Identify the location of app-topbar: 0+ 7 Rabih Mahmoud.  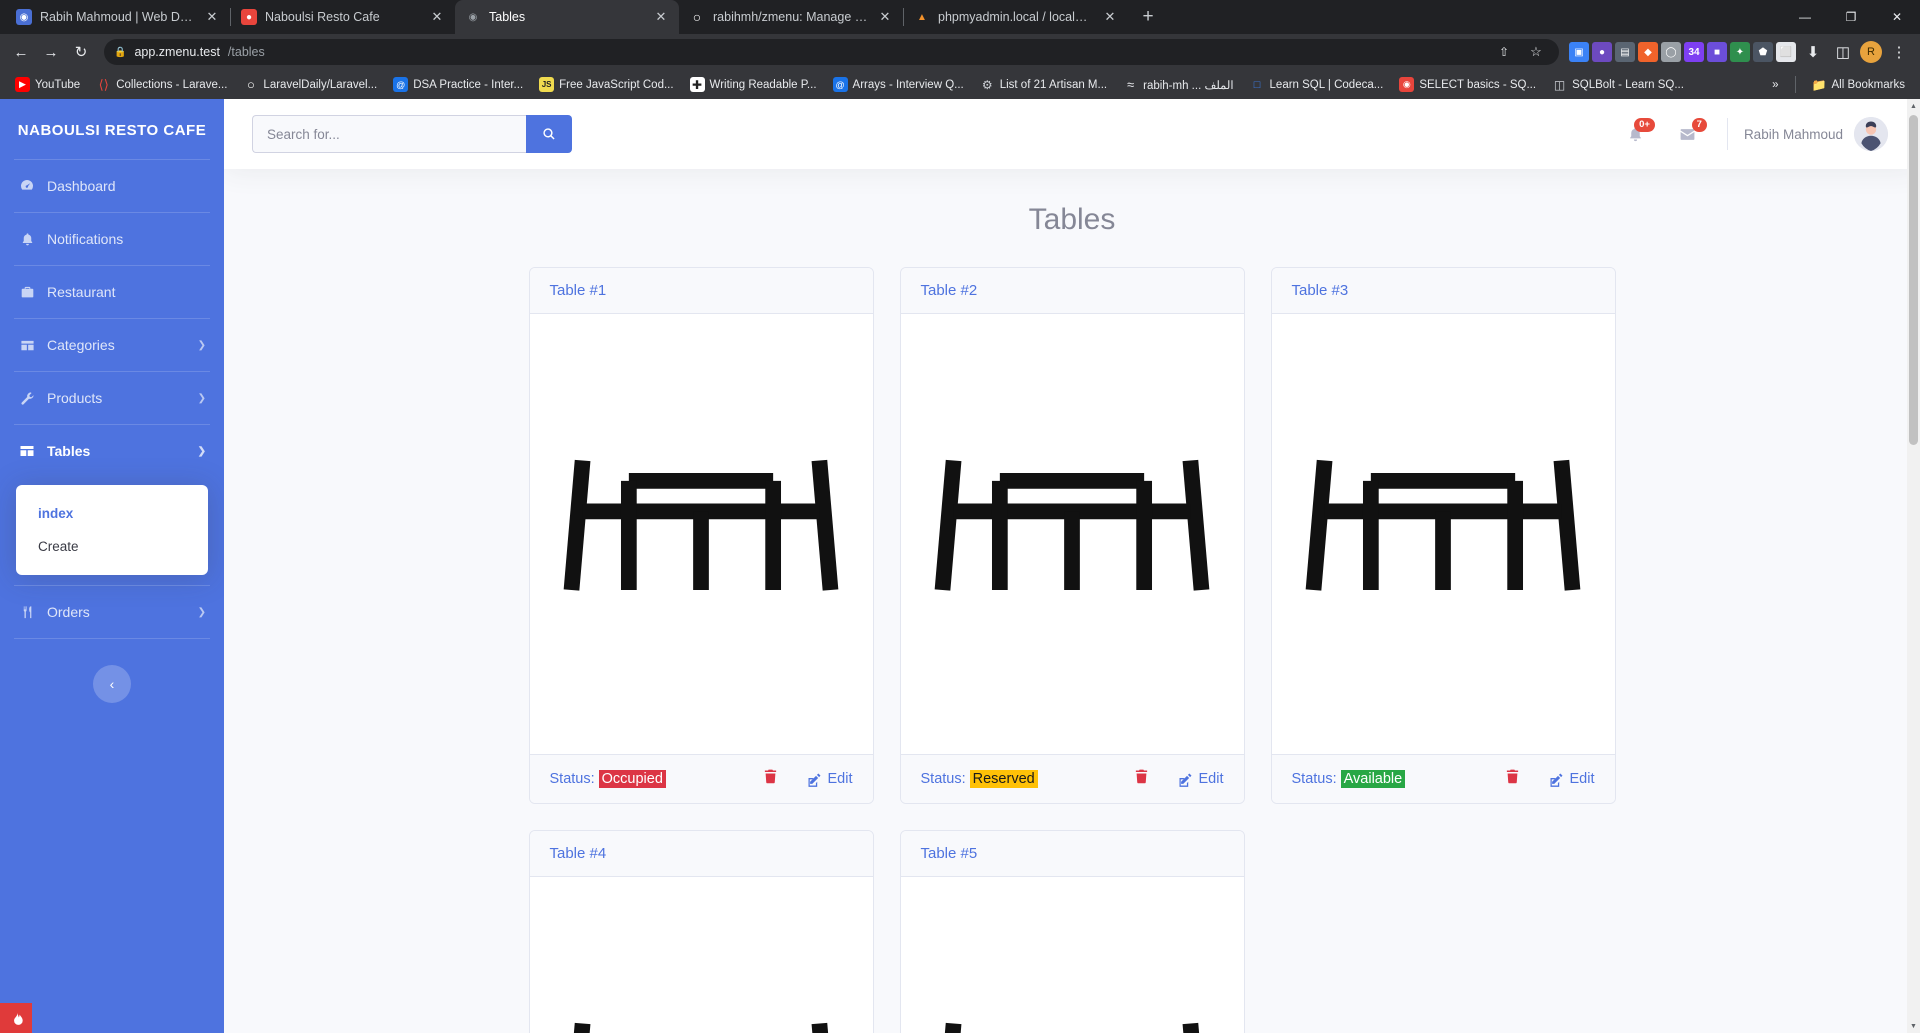
(1072, 134).